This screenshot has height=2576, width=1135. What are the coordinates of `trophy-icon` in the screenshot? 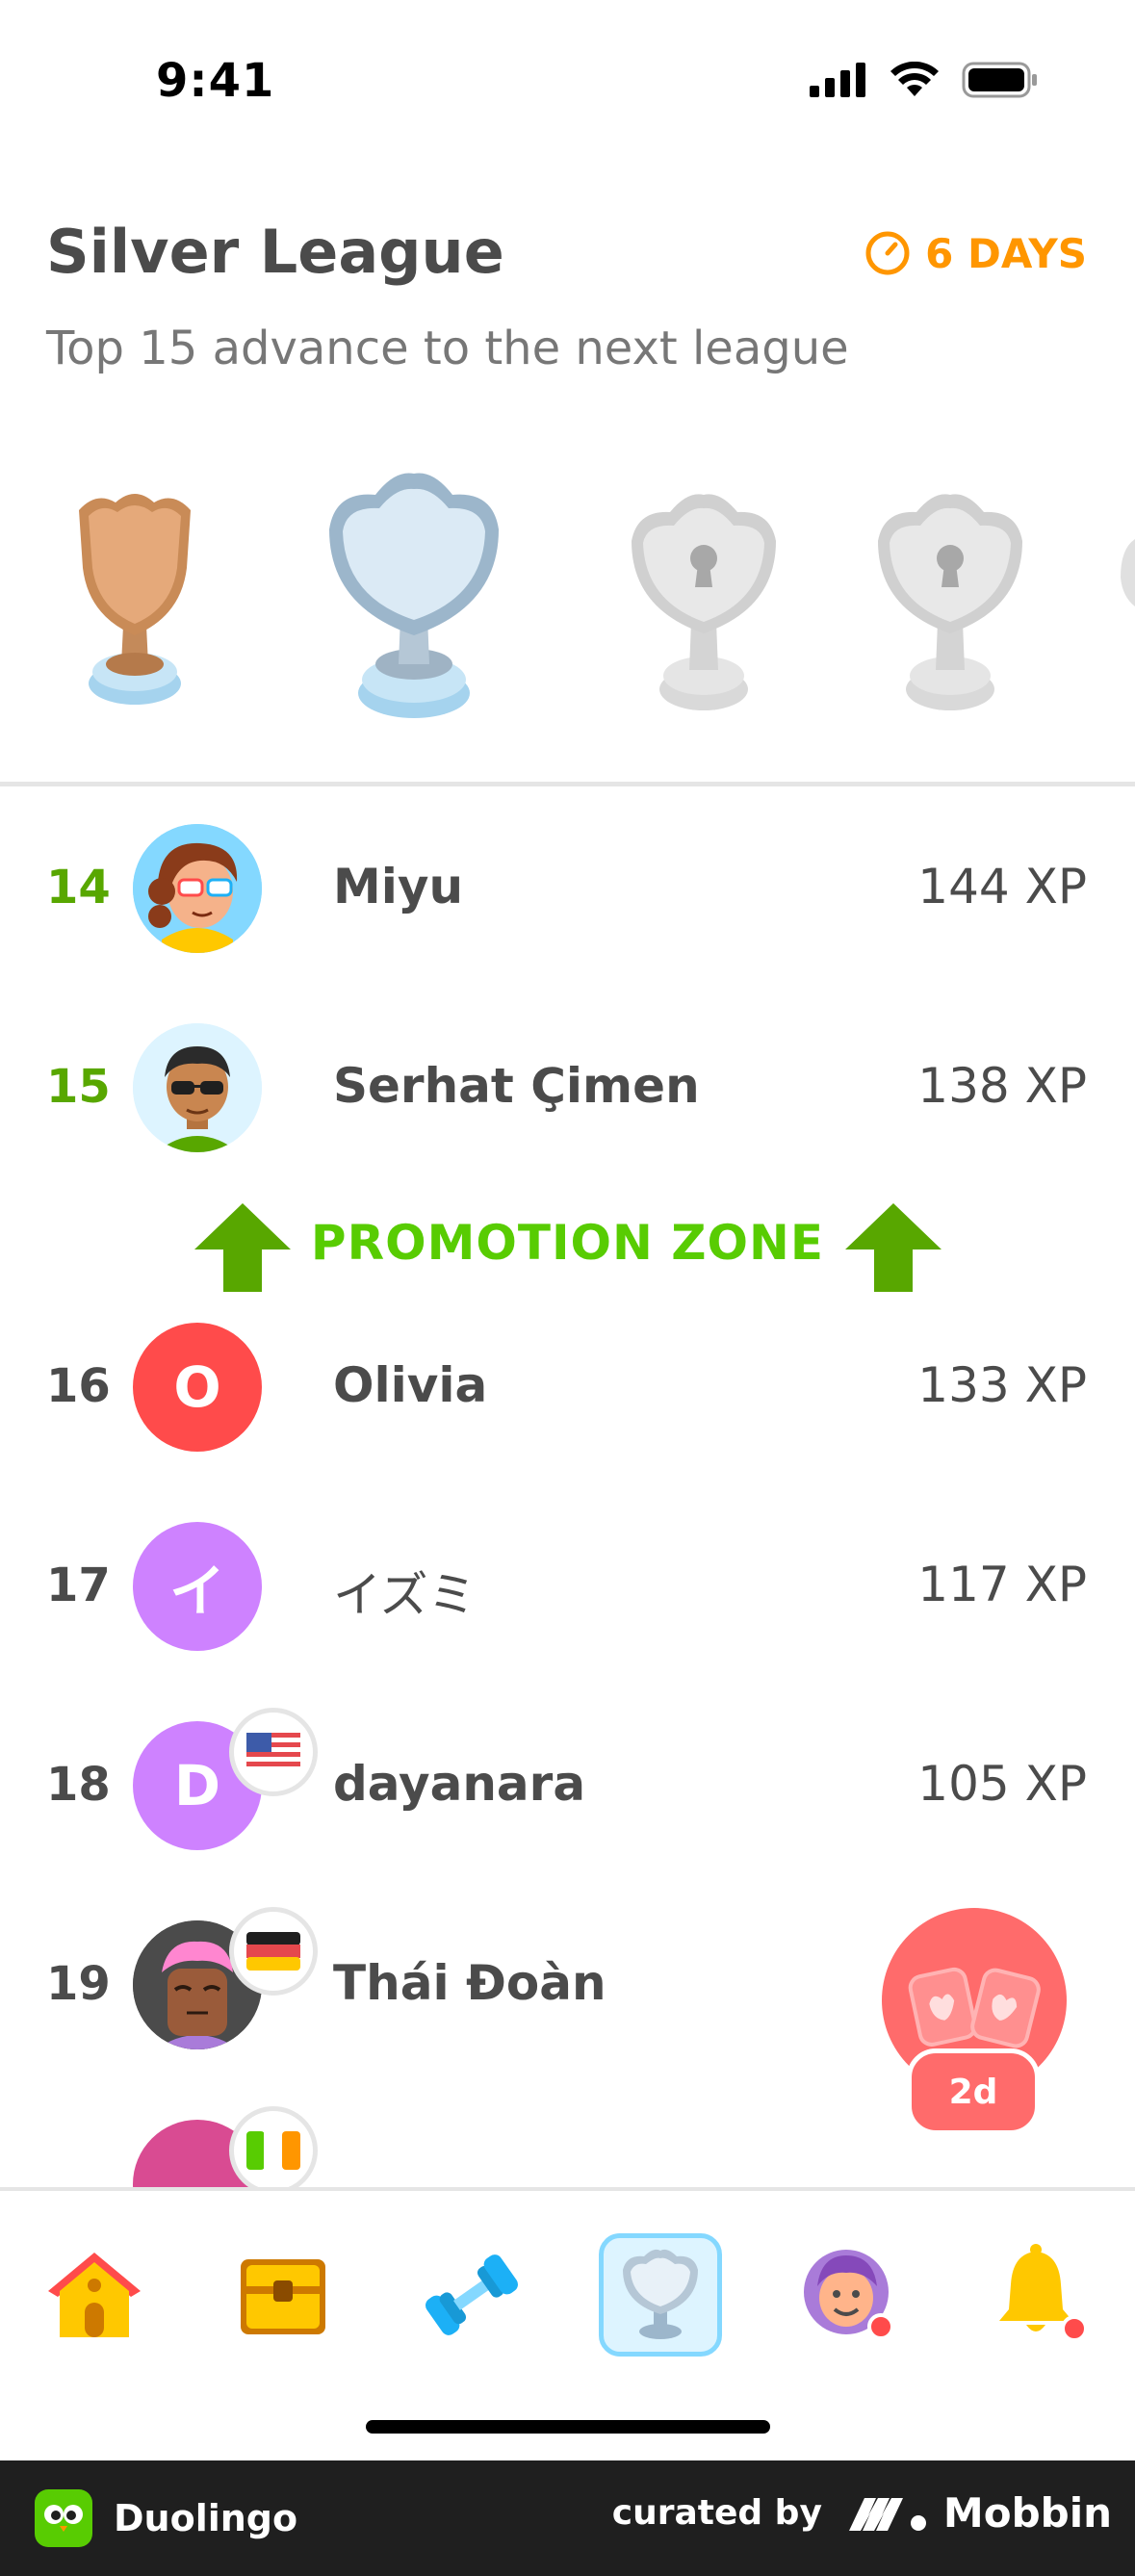 It's located at (660, 2294).